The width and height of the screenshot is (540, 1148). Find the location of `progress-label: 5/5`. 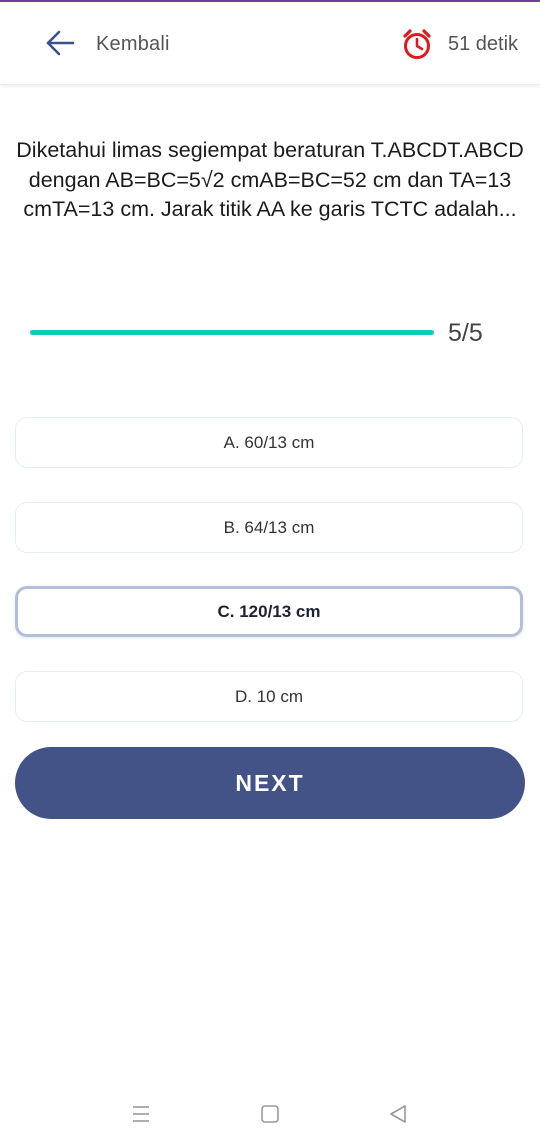

progress-label: 5/5 is located at coordinates (465, 333).